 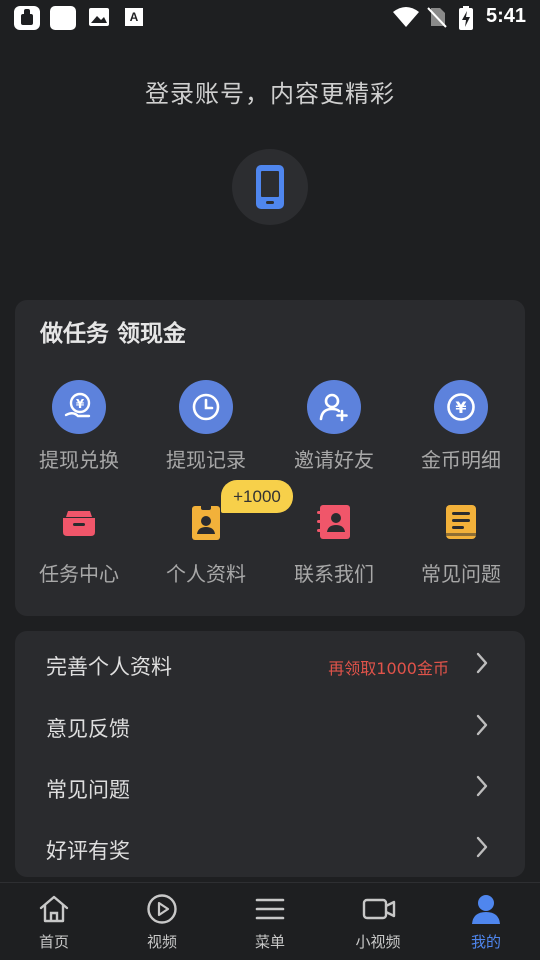 What do you see at coordinates (63, 18) in the screenshot?
I see `blank-square-icon` at bounding box center [63, 18].